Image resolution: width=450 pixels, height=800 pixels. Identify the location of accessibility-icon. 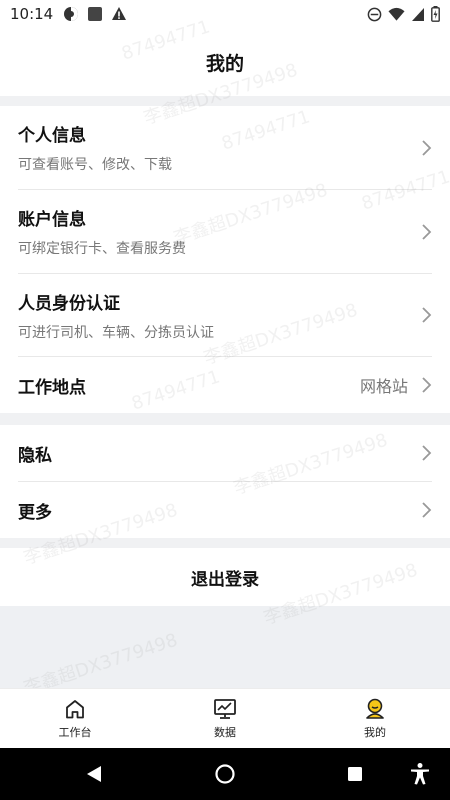
(420, 774).